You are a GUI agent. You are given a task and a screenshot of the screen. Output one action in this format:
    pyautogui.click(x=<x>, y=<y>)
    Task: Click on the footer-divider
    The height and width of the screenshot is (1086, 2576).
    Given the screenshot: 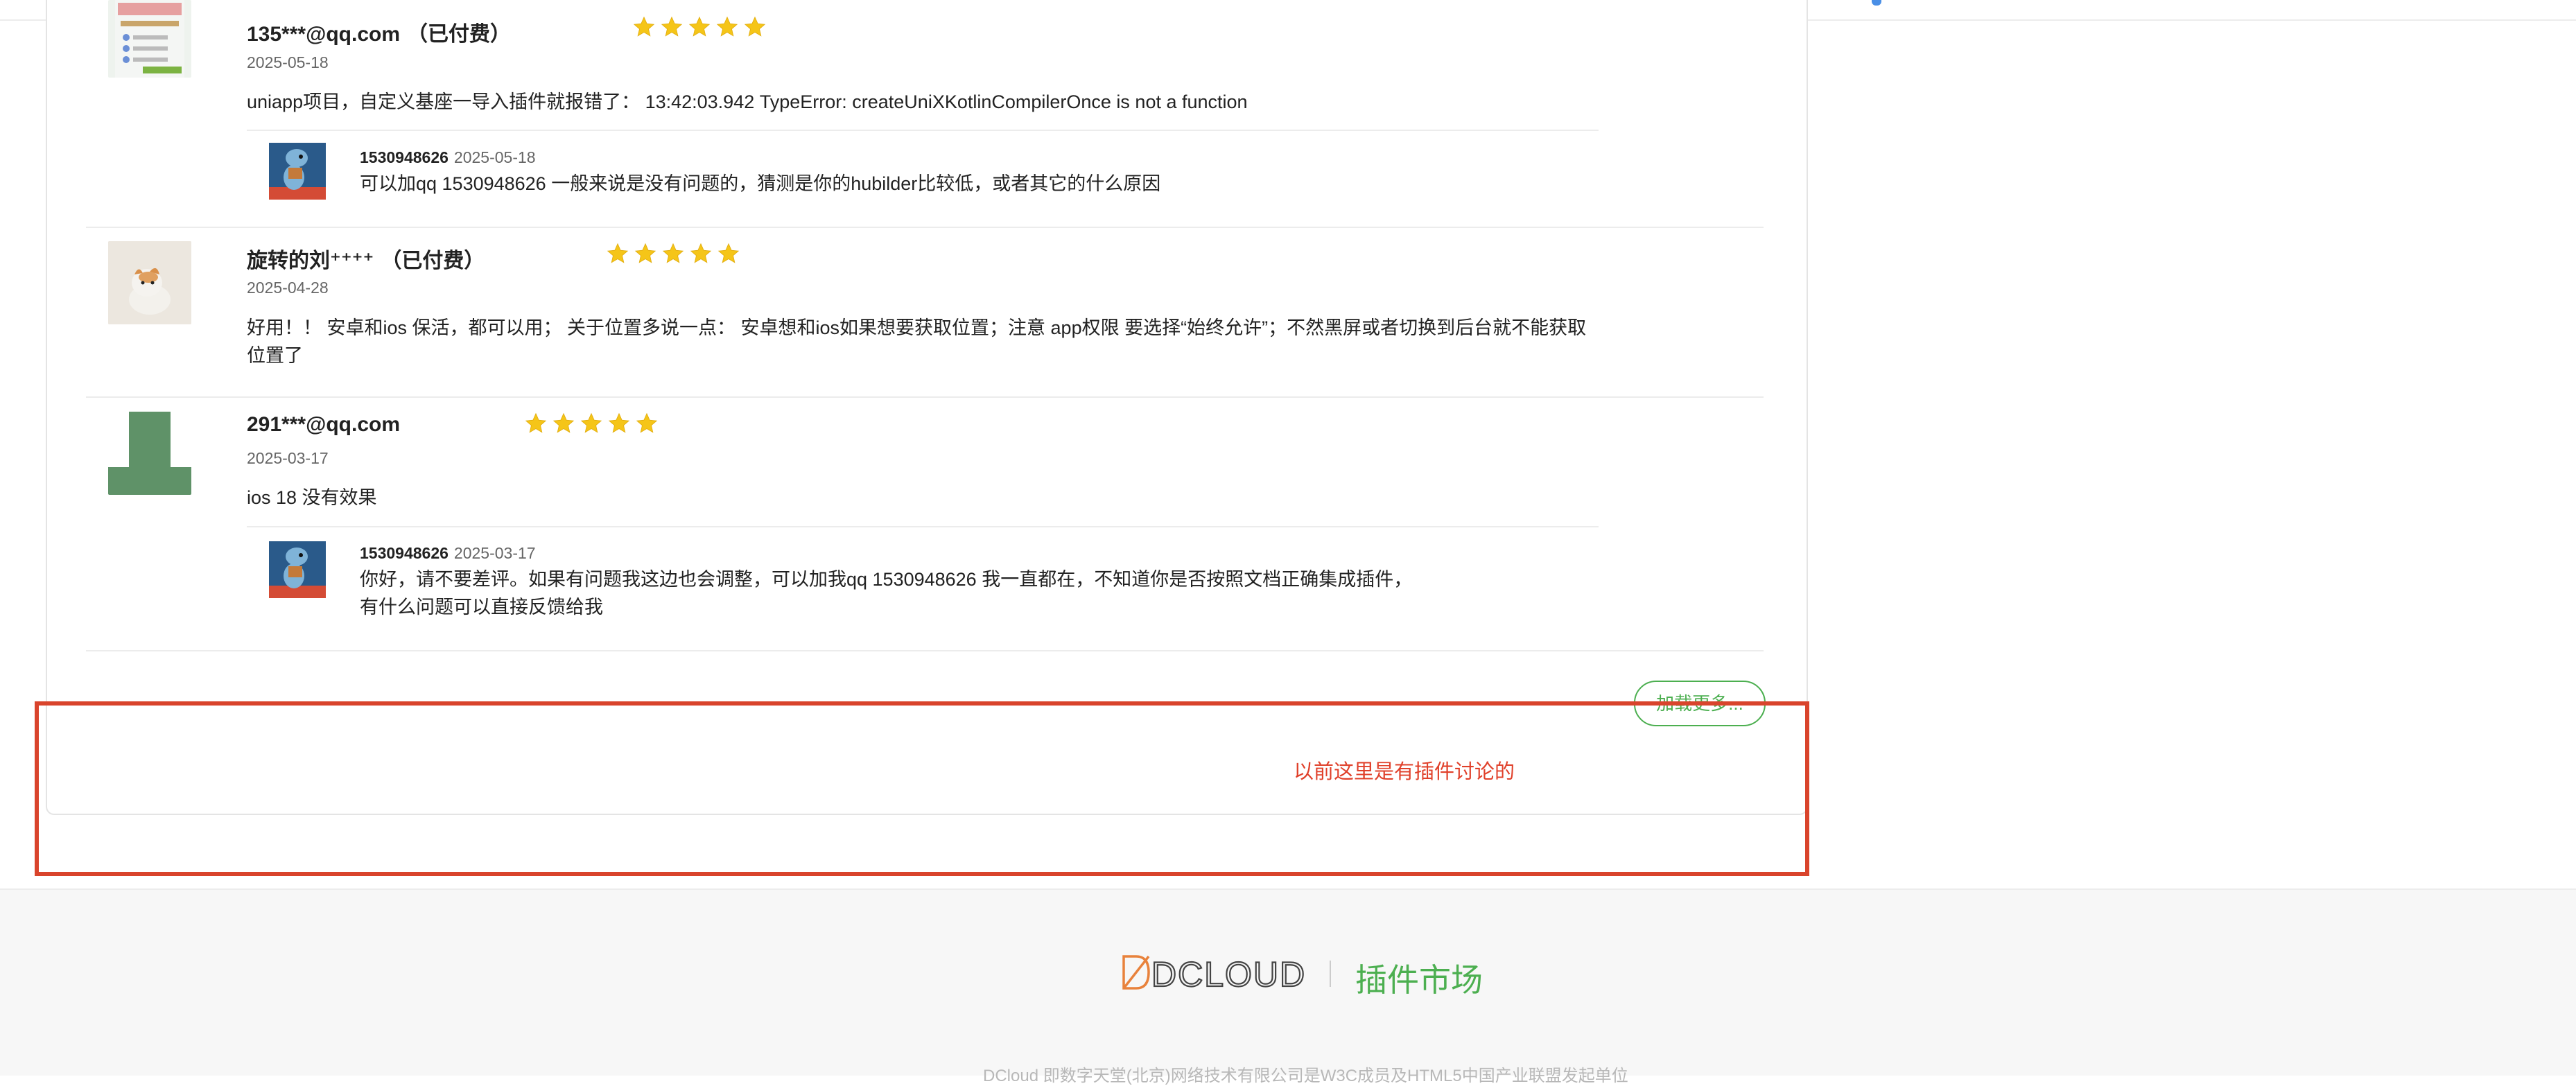 What is the action you would take?
    pyautogui.click(x=1330, y=974)
    